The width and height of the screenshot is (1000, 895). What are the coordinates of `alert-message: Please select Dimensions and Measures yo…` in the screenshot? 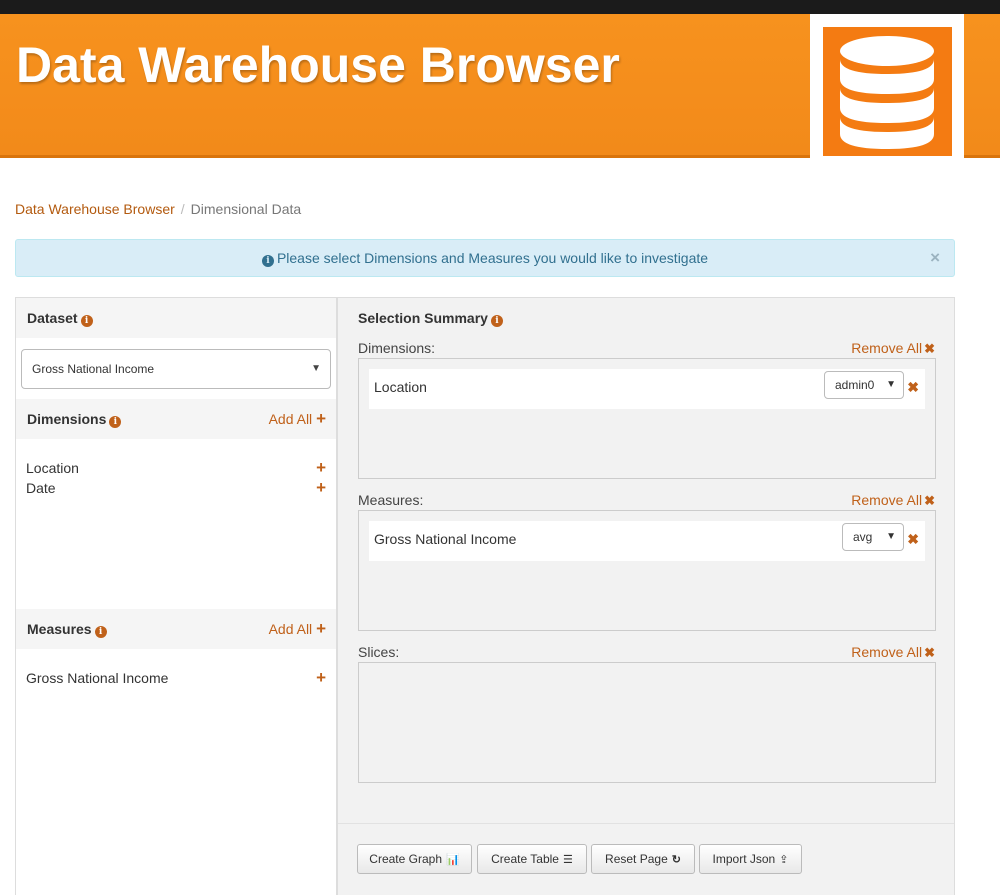 It's located at (492, 258).